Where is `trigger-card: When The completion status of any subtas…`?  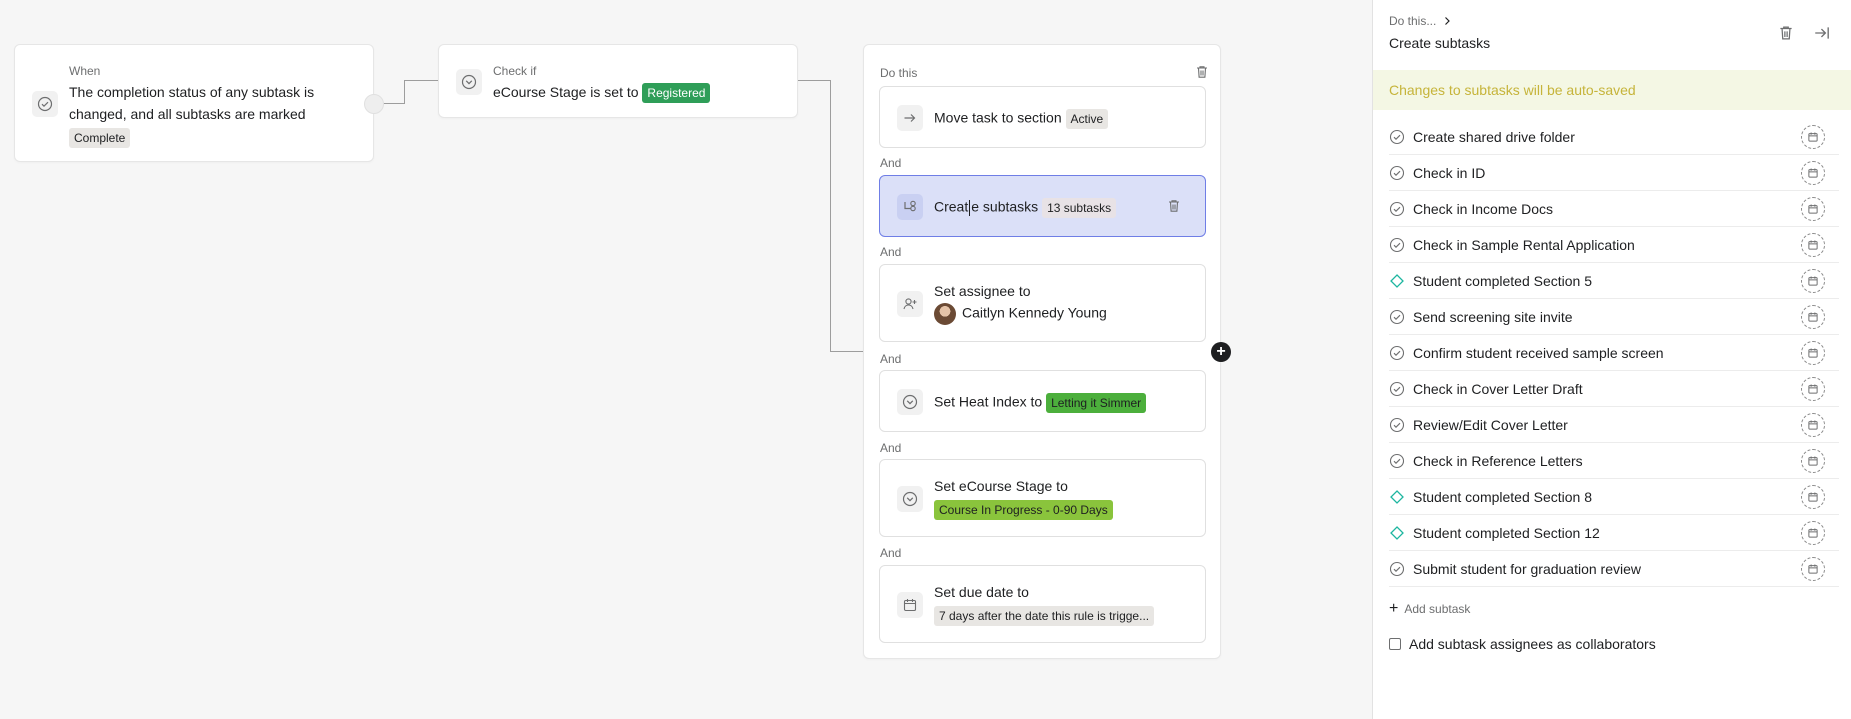
trigger-card: When The completion status of any subtas… is located at coordinates (194, 103).